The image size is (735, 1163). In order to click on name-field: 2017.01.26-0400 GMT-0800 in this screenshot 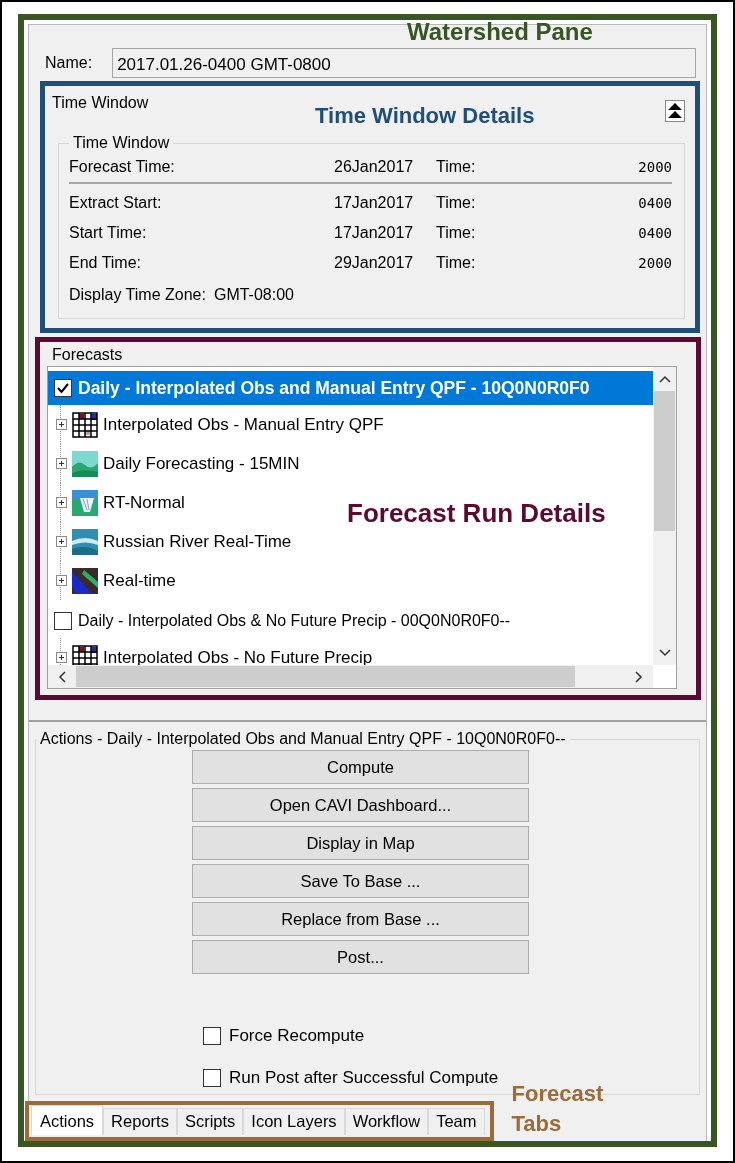, I will do `click(404, 63)`.